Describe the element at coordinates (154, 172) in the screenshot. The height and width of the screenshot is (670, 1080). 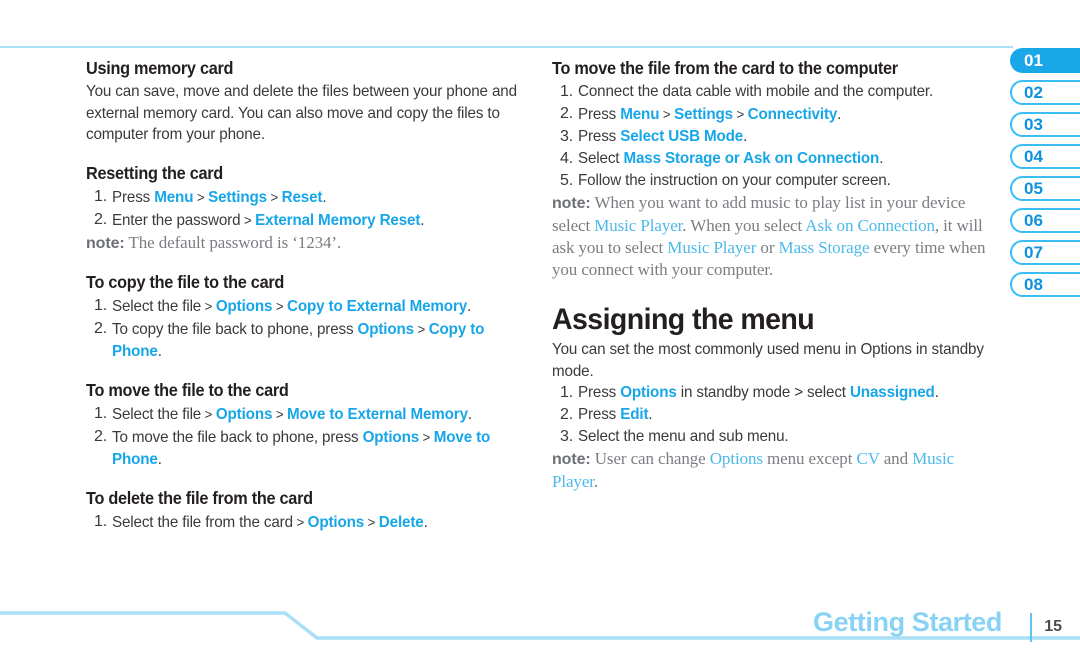
I see `heading-resetting-the-card: Resetting the card` at that location.